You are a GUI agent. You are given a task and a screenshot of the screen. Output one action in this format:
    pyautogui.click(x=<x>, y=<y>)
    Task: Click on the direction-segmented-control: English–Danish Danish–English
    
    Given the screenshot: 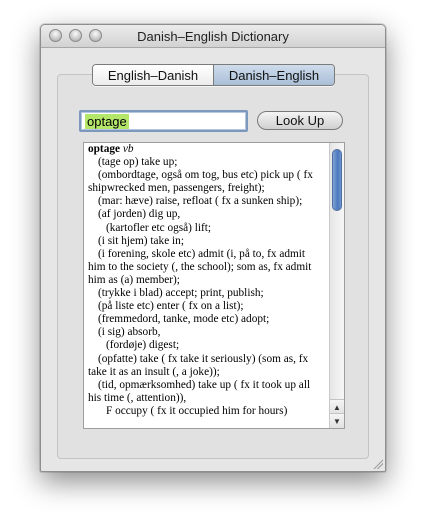 What is the action you would take?
    pyautogui.click(x=213, y=75)
    